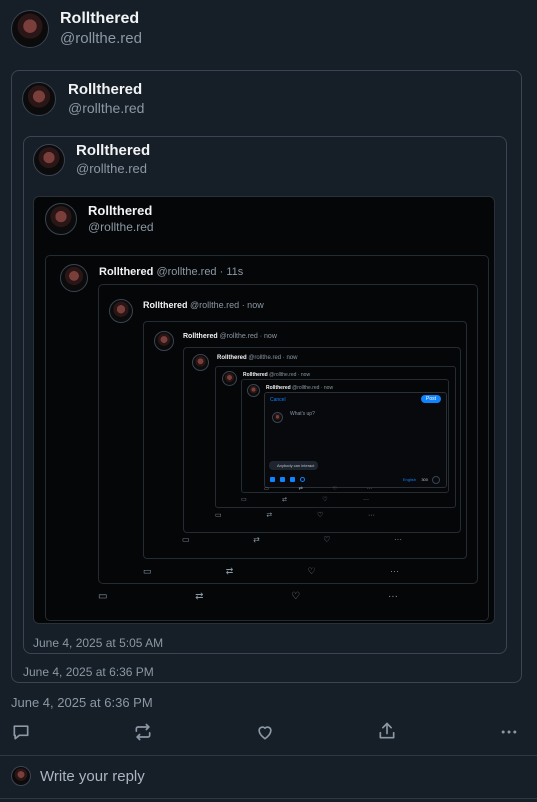 Image resolution: width=537 pixels, height=802 pixels. Describe the element at coordinates (98, 643) in the screenshot. I see `timestamp: June 4, 2025 at 5:05 AM` at that location.